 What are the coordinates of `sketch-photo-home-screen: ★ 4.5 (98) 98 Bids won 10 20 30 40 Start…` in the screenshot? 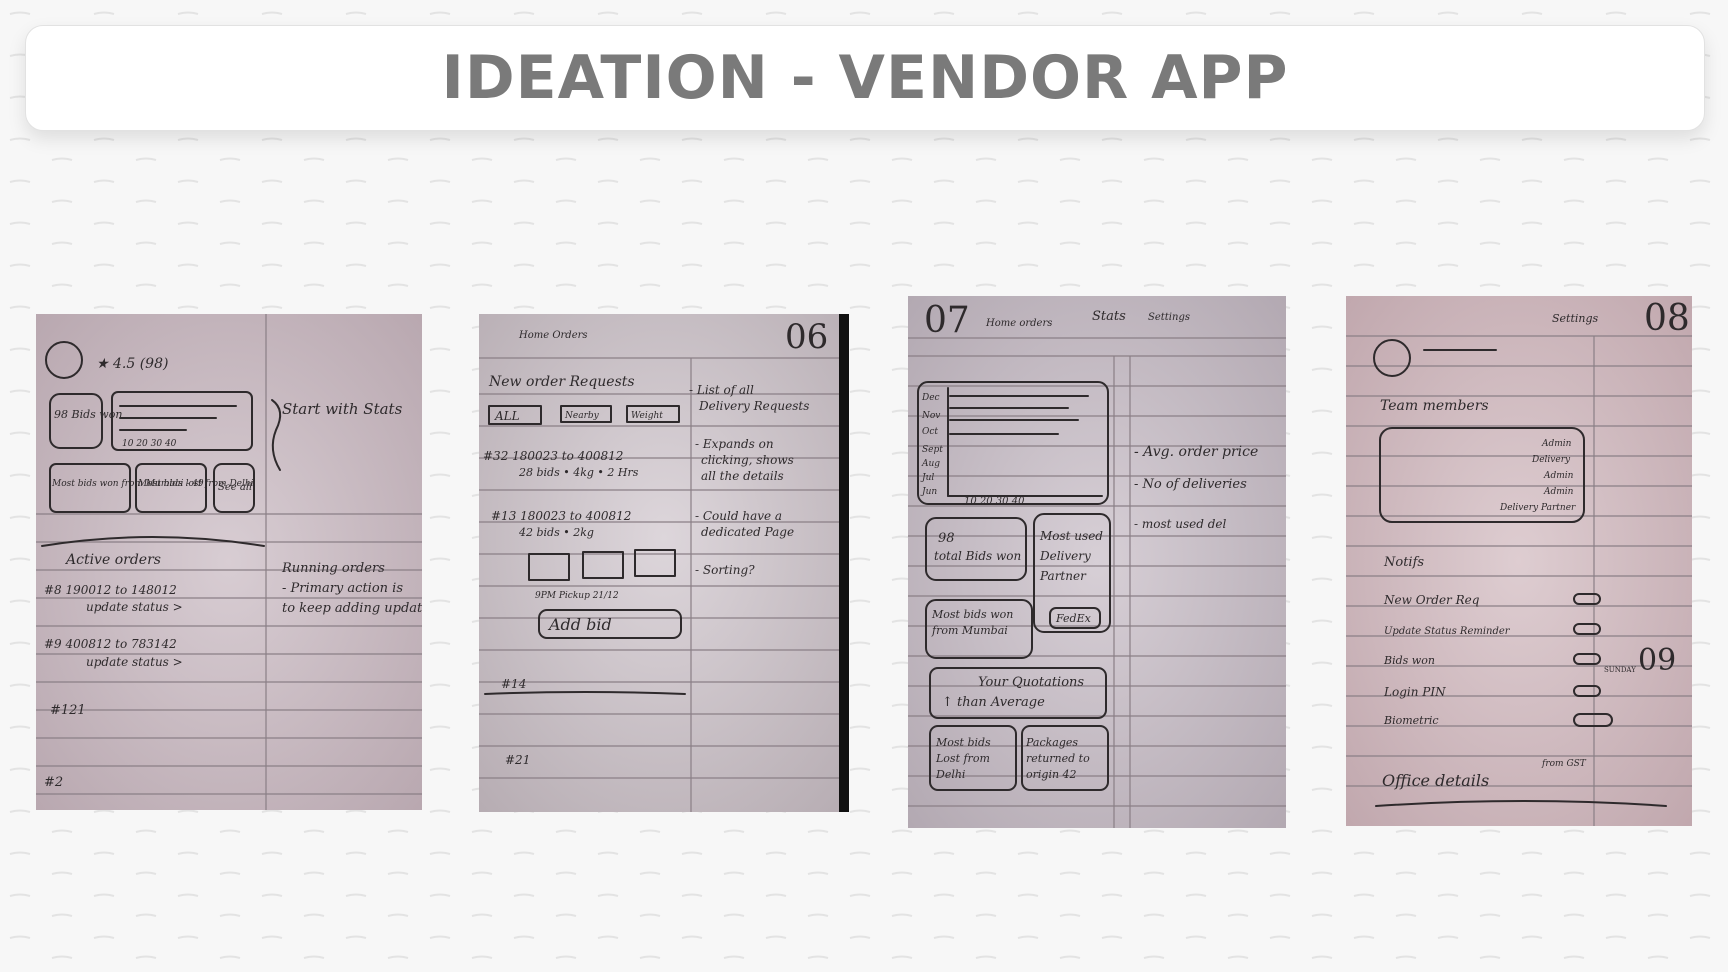 It's located at (229, 562).